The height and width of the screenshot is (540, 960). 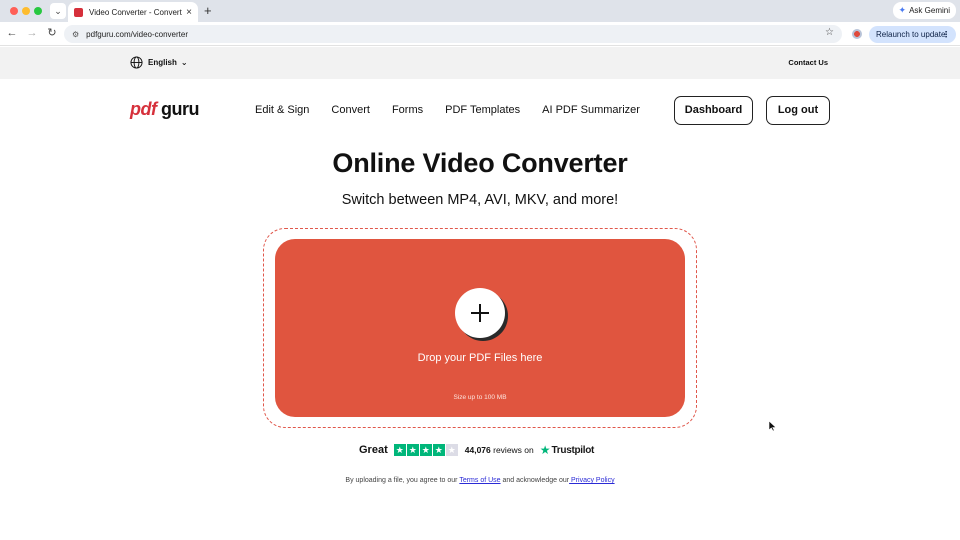 I want to click on close-window-button, so click(x=14, y=11).